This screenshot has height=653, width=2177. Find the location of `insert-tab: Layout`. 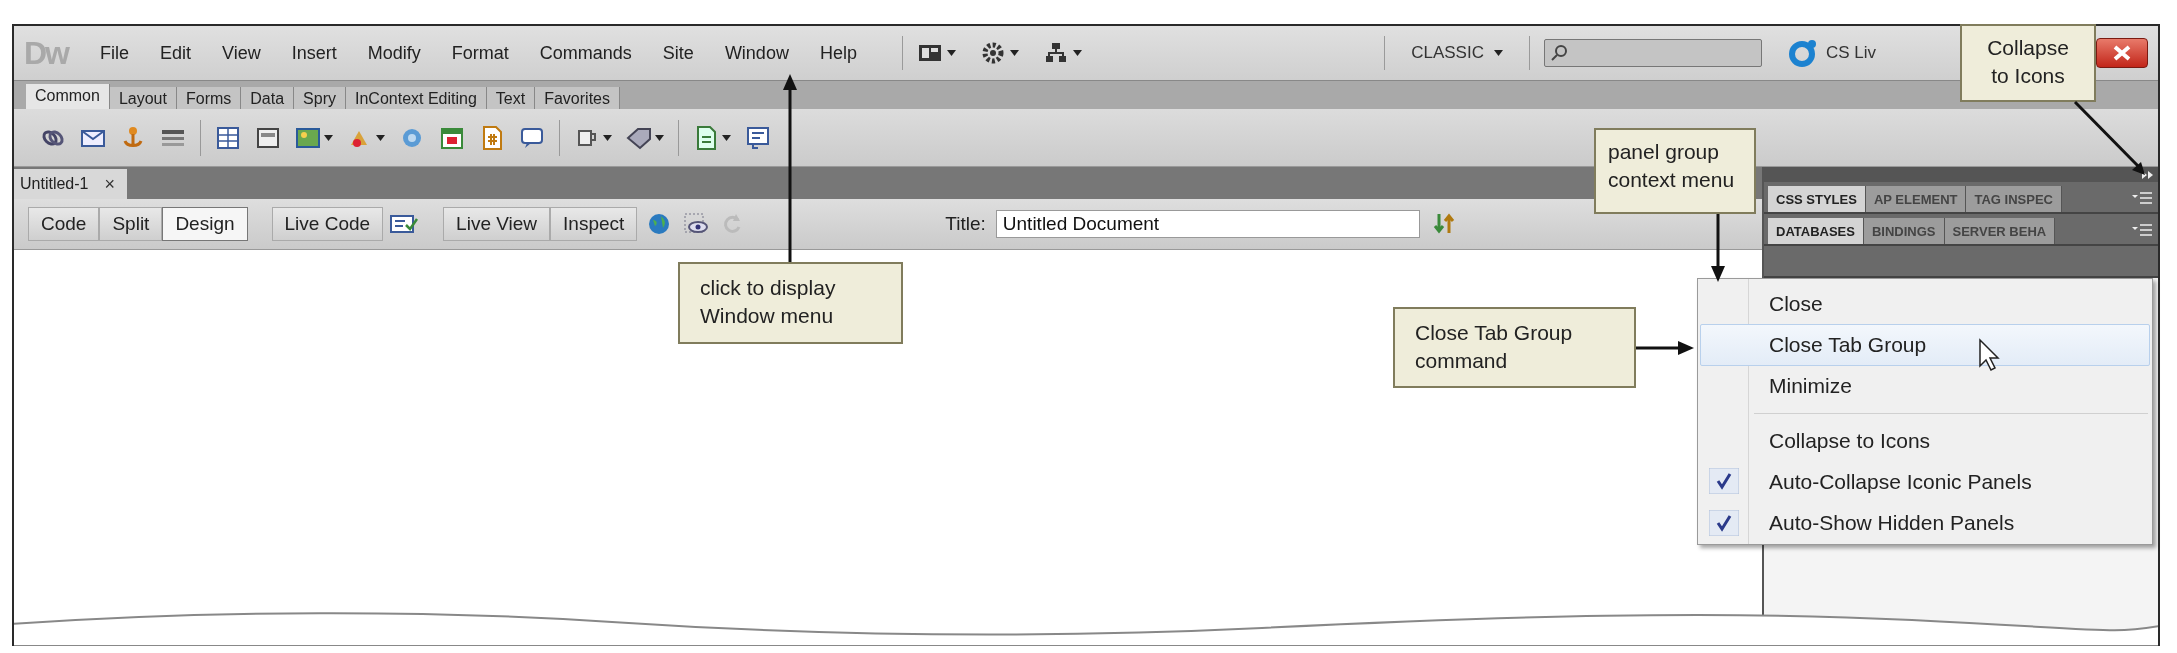

insert-tab: Layout is located at coordinates (143, 98).